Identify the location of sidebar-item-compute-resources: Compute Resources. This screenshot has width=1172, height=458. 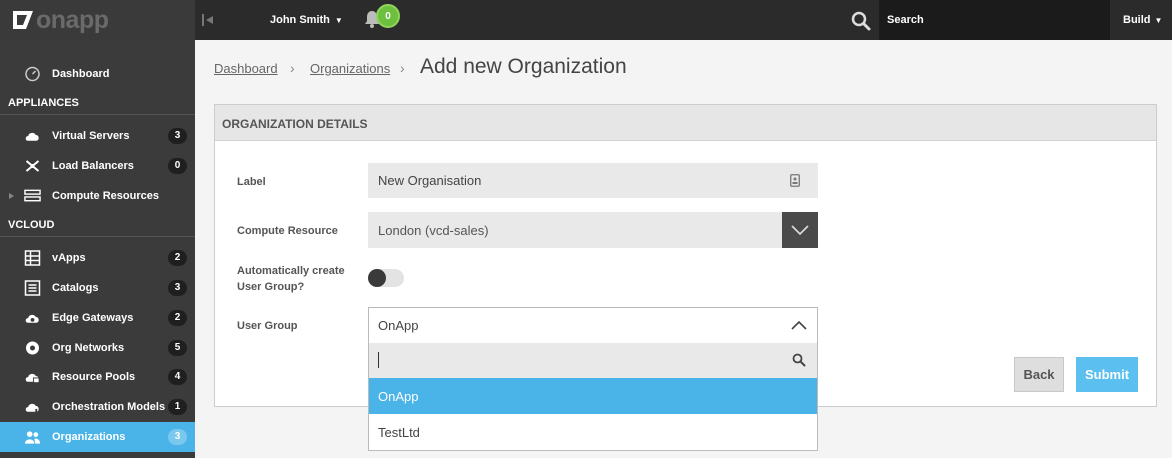
(97, 196).